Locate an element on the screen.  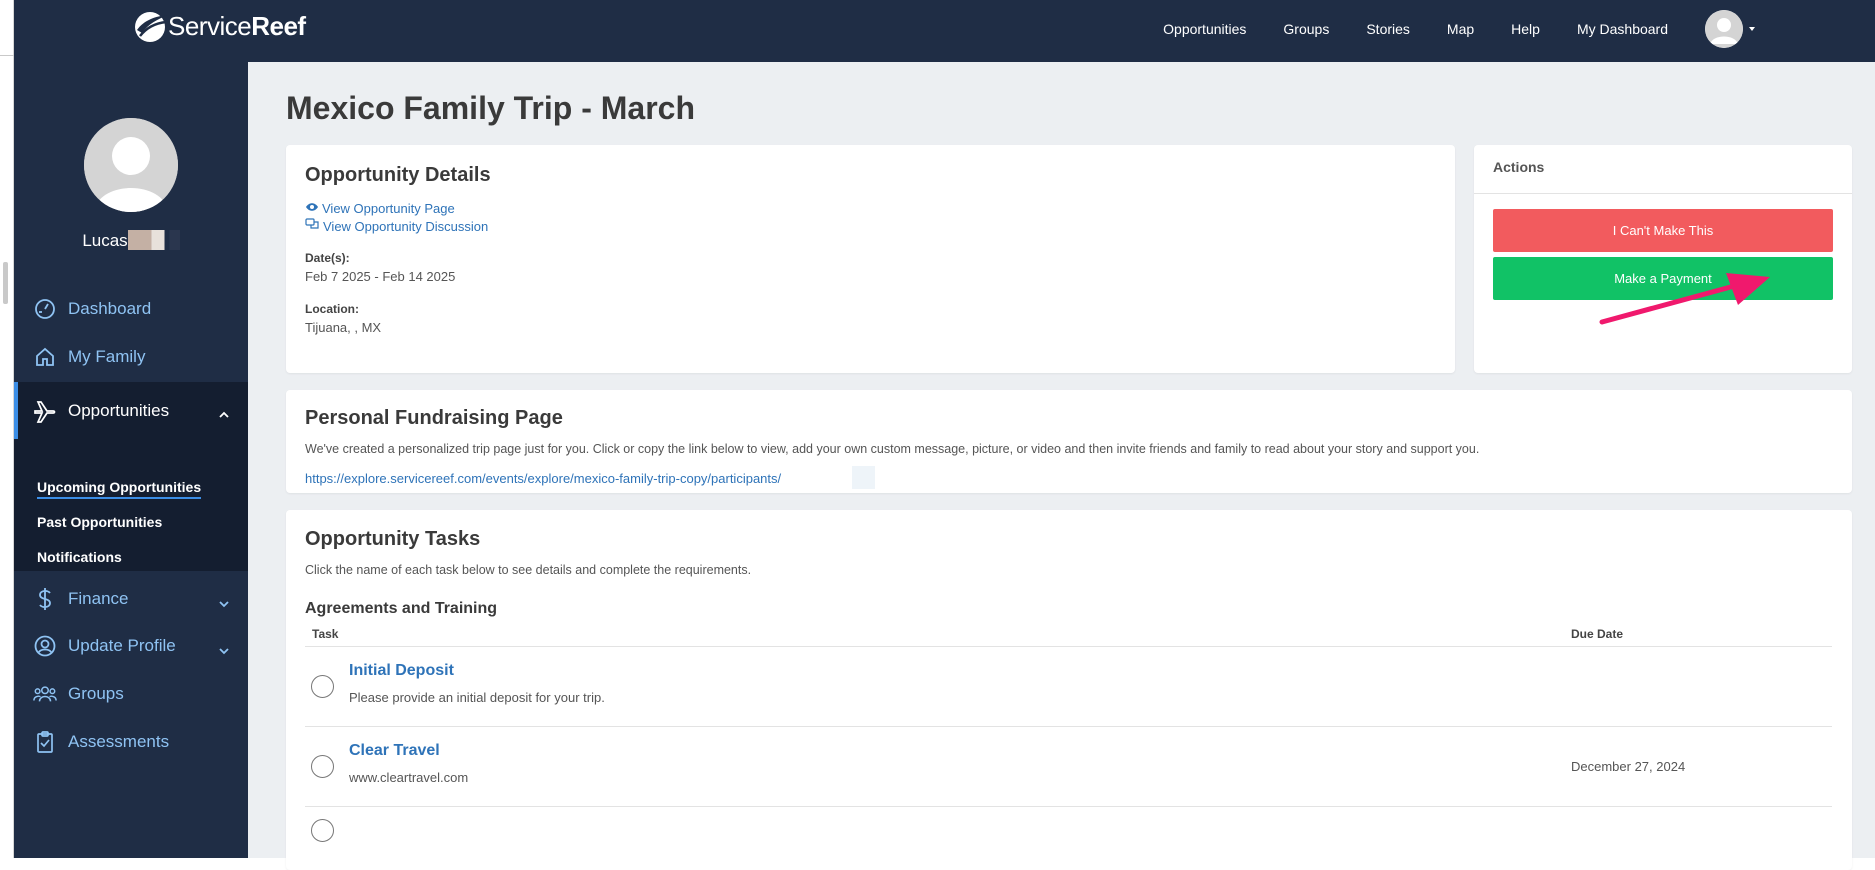
sidebar-item-label: Dashboard is located at coordinates (110, 308).